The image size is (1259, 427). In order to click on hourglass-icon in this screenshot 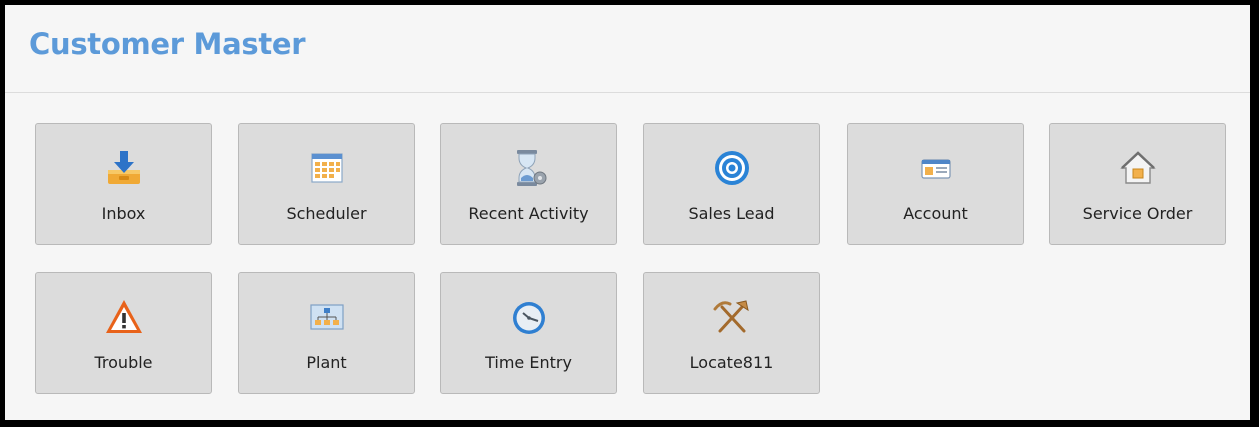, I will do `click(529, 168)`.